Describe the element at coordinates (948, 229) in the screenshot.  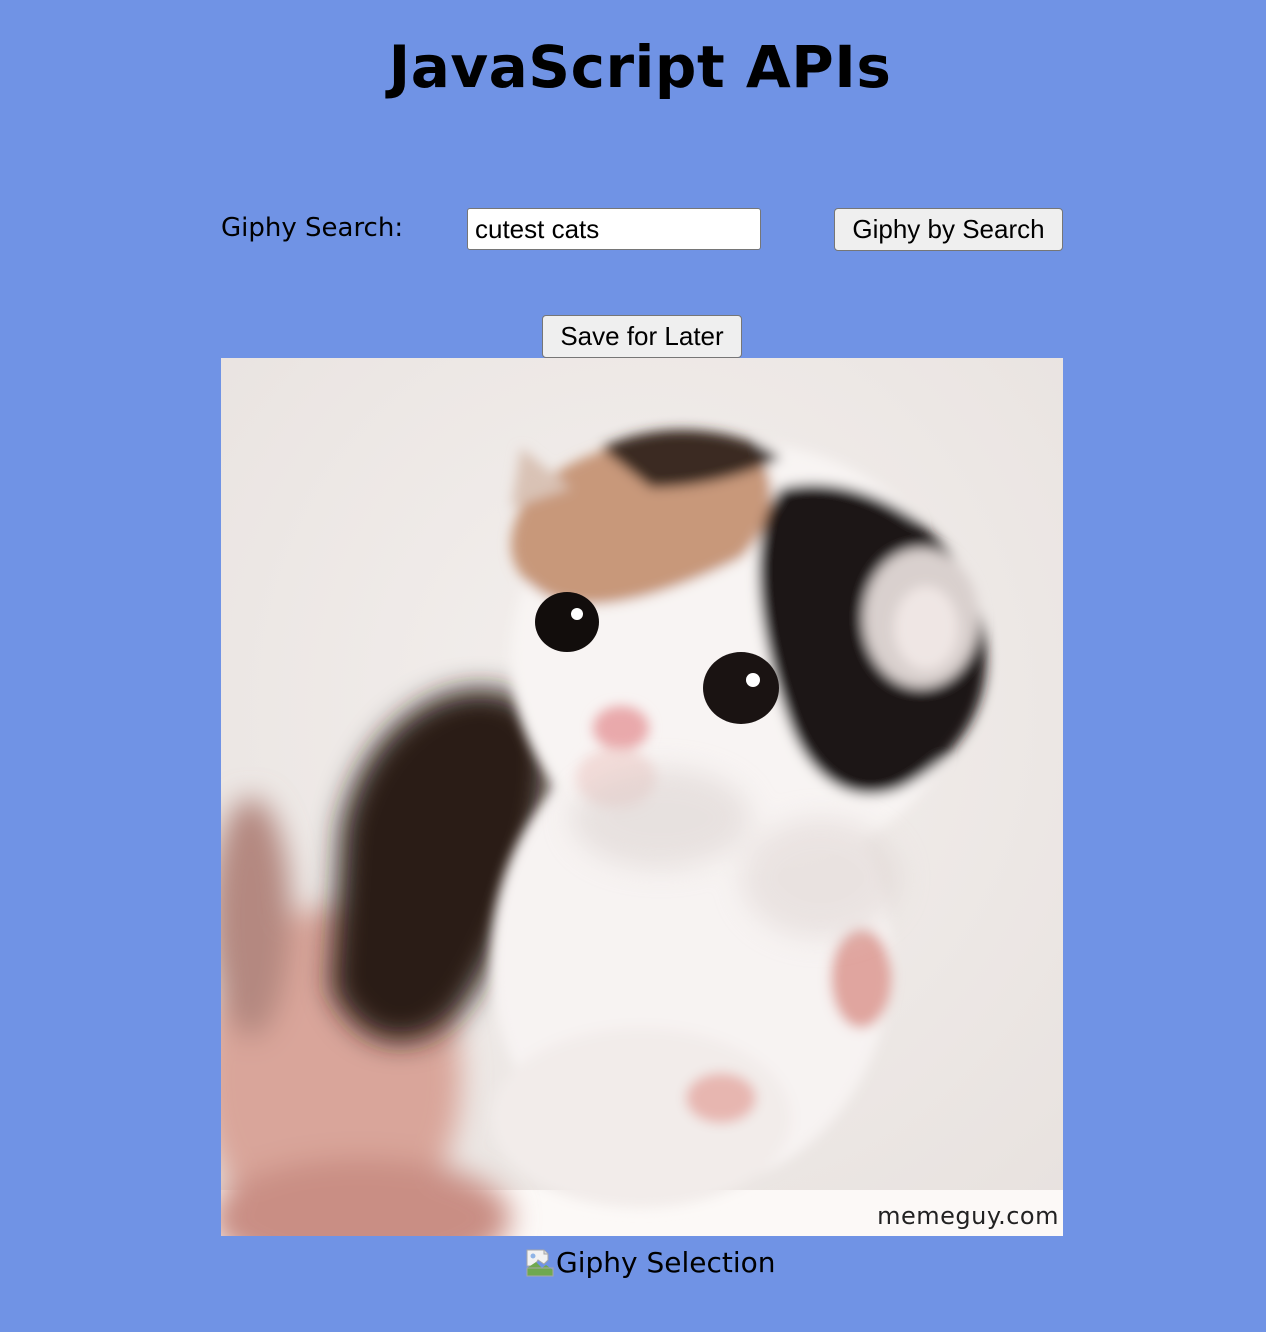
I see `giphy-search-button: Giphy by Search` at that location.